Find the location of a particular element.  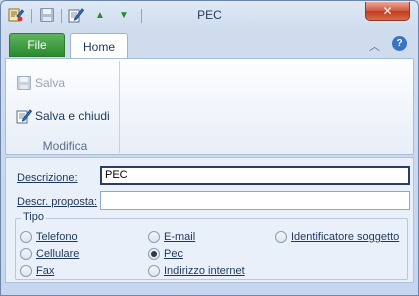

radio-indirizzo-internet: Indirizzo internet is located at coordinates (196, 271).